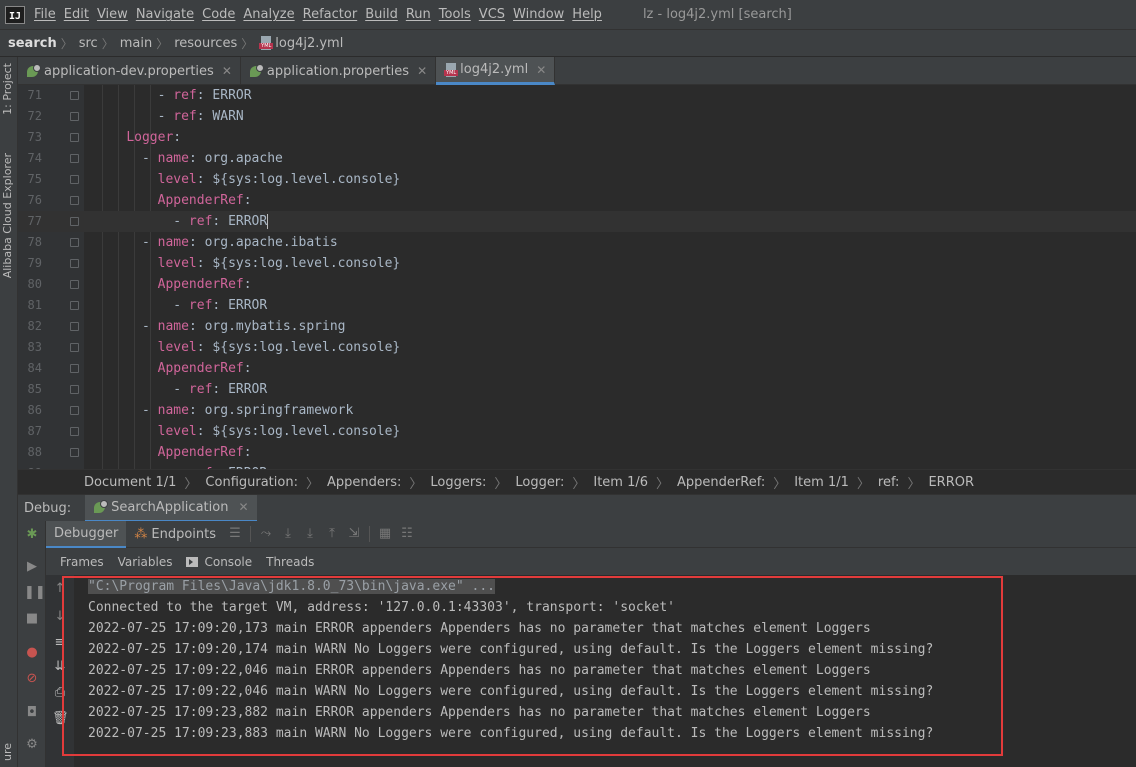  I want to click on crumb-src: src, so click(88, 43).